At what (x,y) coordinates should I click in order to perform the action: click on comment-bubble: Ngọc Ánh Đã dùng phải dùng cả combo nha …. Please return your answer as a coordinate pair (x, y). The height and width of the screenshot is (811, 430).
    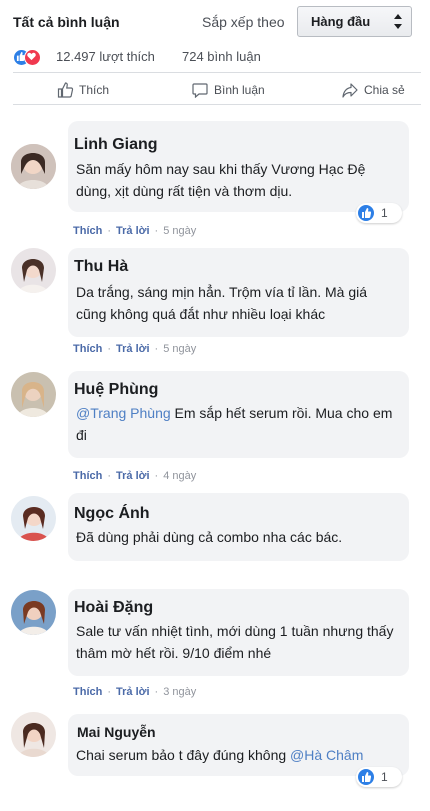
    Looking at the image, I should click on (238, 527).